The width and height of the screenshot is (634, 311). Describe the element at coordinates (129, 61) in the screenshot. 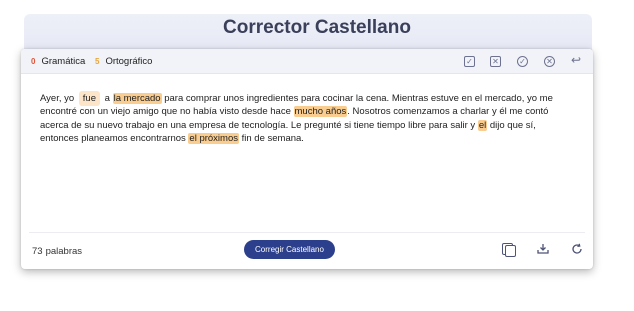

I see `tab-spelling-label: Ortográfico` at that location.